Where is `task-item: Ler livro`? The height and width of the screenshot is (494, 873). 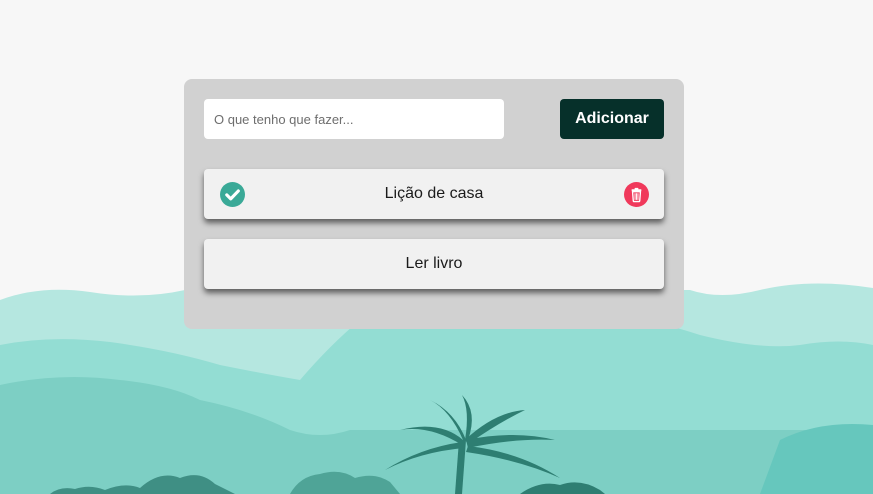 task-item: Ler livro is located at coordinates (434, 264).